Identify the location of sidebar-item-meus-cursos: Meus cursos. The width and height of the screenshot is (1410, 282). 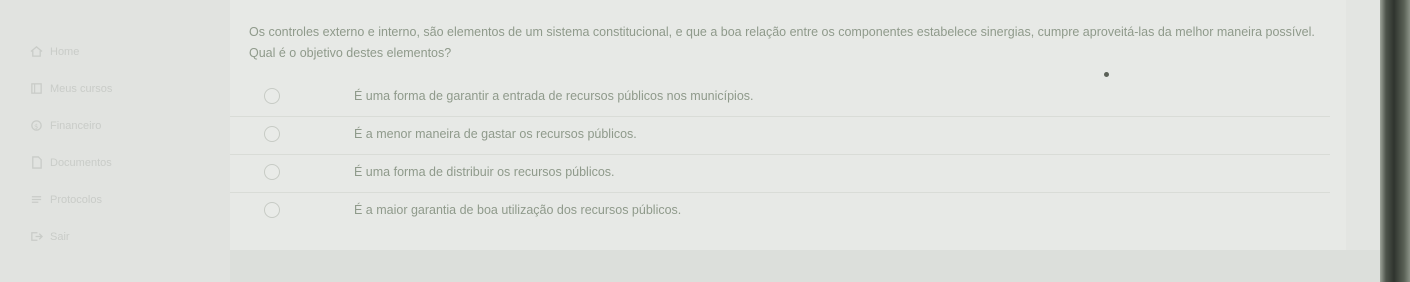
(71, 88).